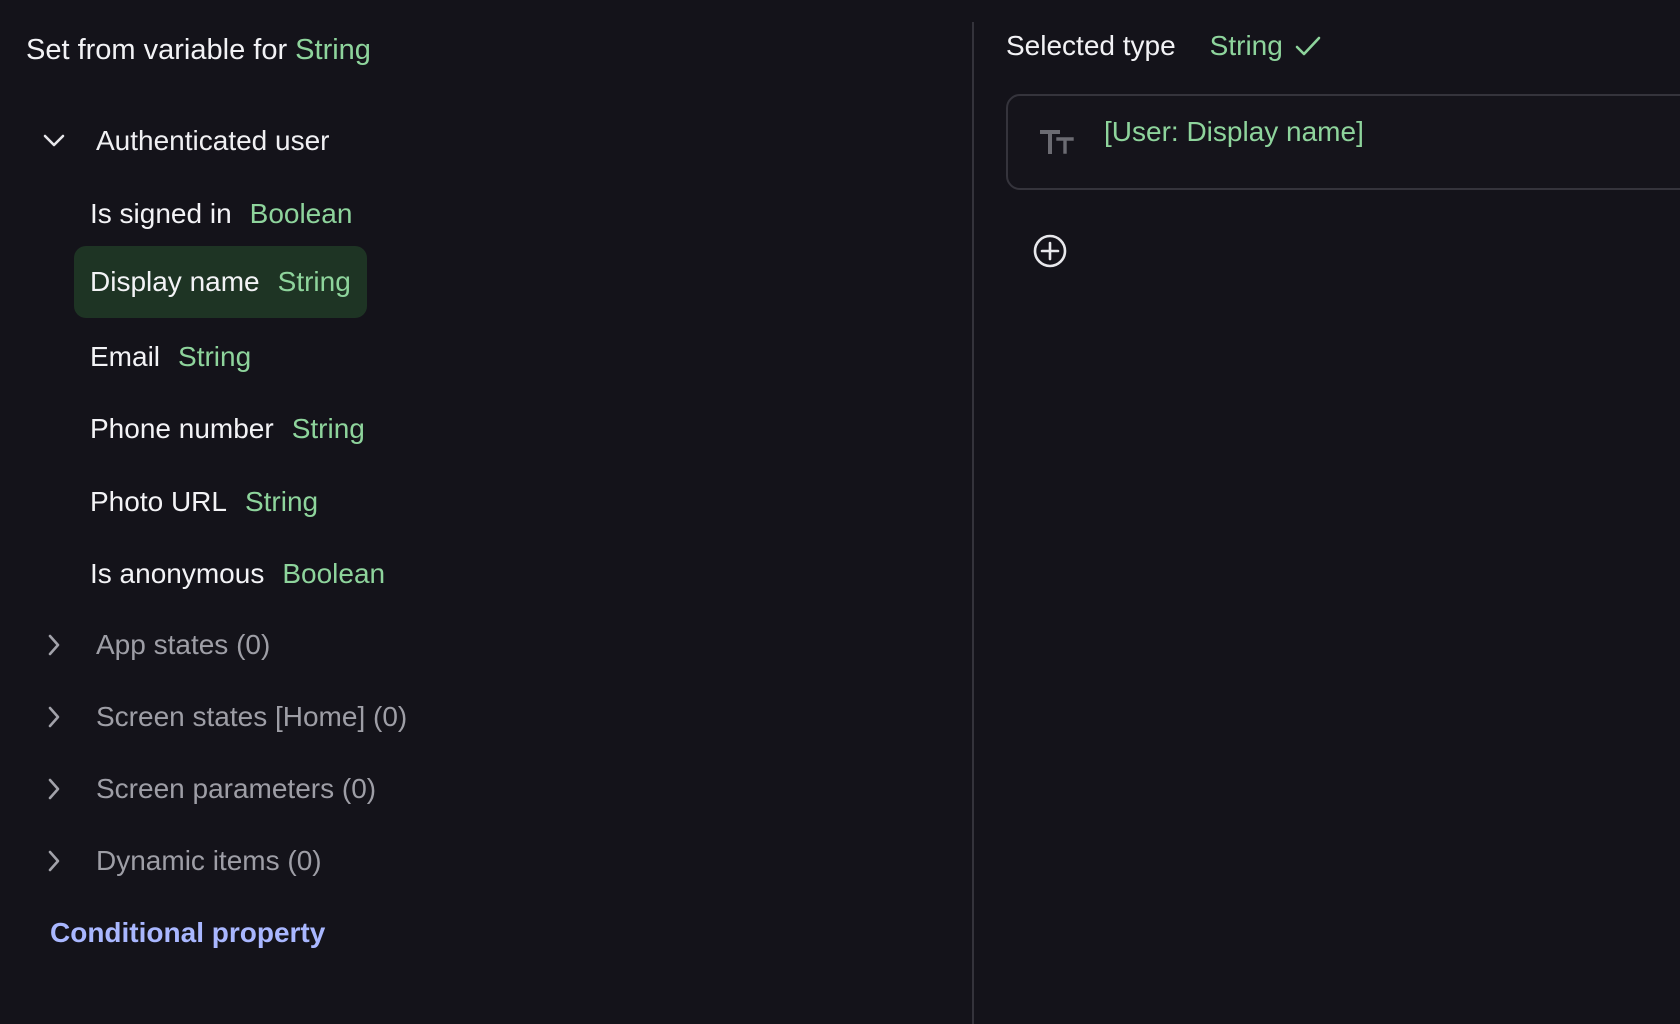 This screenshot has height=1024, width=1680. I want to click on field-photo-url: Photo URL String, so click(204, 502).